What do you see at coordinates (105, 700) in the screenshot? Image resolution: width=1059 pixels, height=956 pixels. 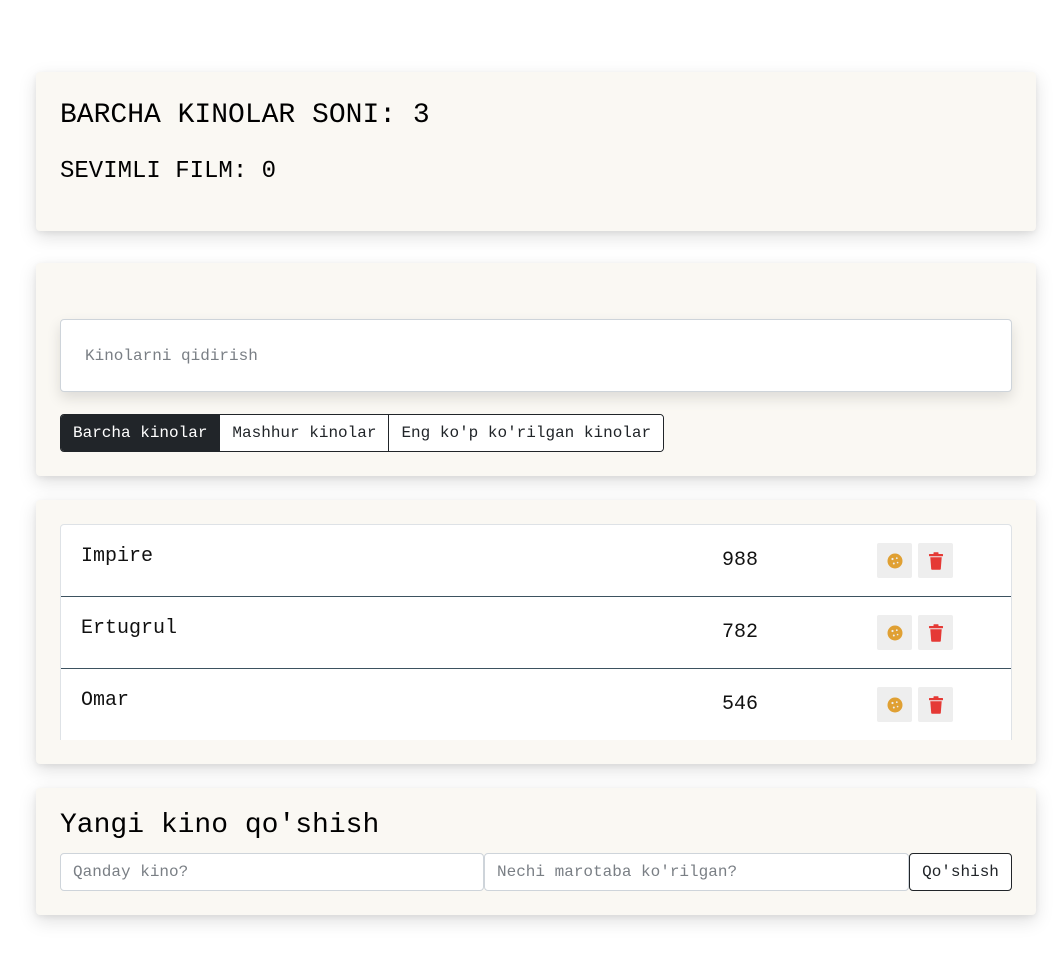 I see `movie-name: Omar` at bounding box center [105, 700].